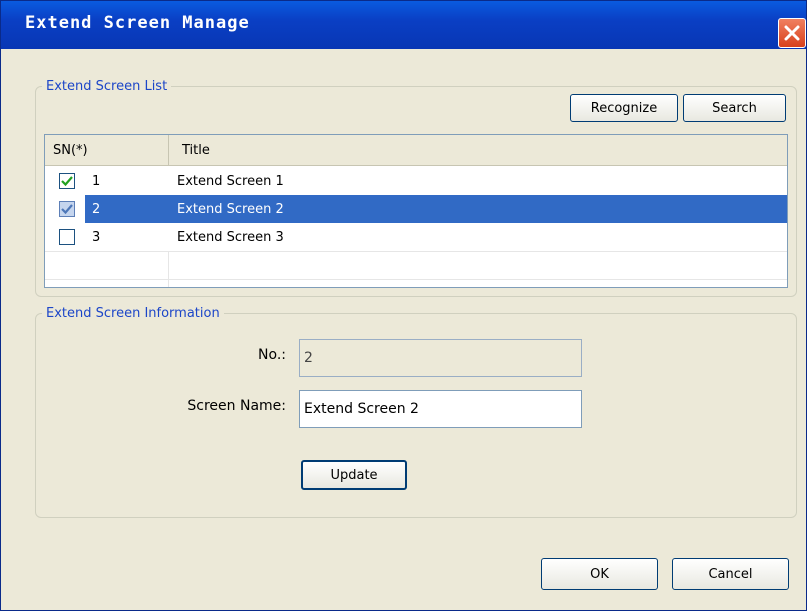  Describe the element at coordinates (416, 181) in the screenshot. I see `table-row: 1 Extend Screen 1` at that location.